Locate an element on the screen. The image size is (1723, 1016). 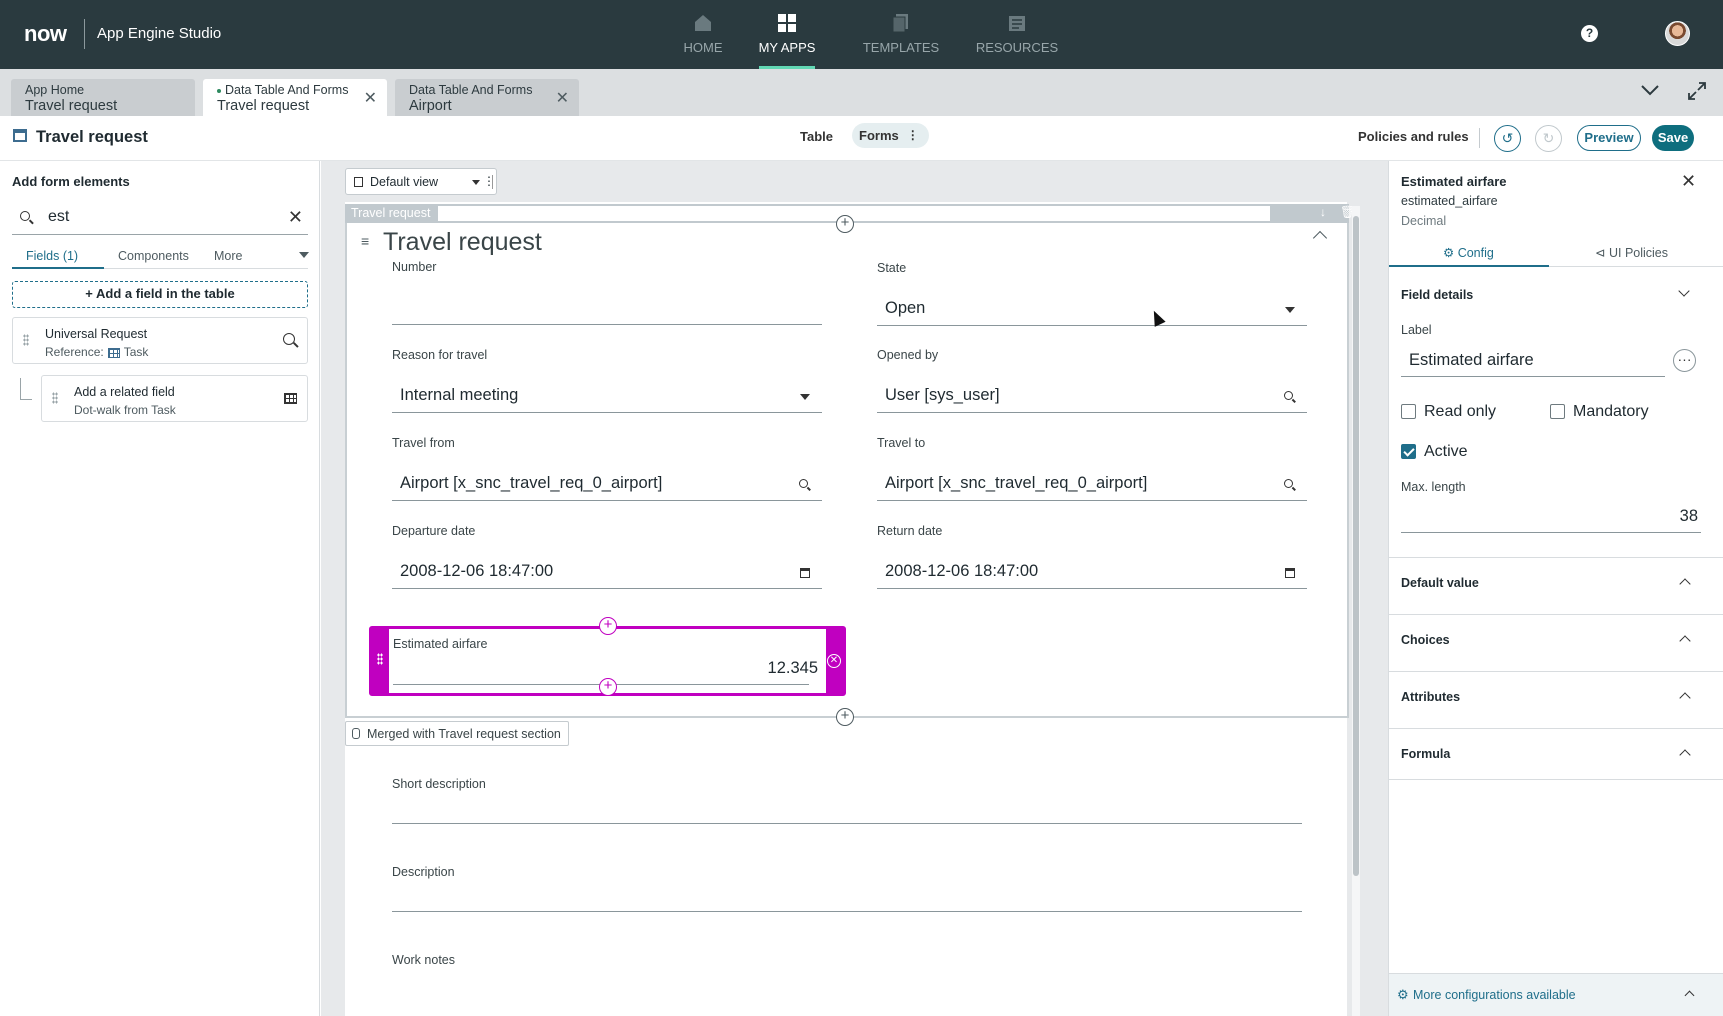
field-card-universal-request: Universal Request Reference: Task is located at coordinates (160, 340).